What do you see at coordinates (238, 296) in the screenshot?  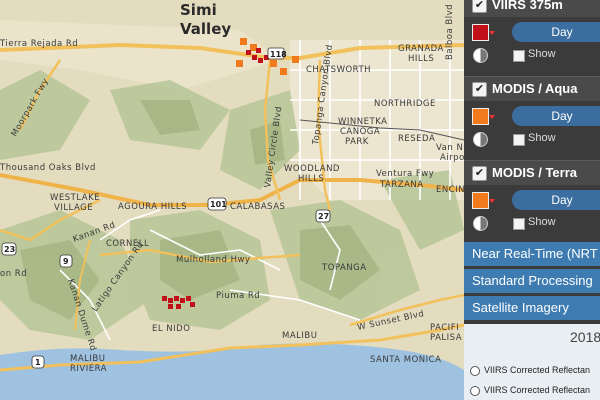 I see `svg-text: Piuma Rd` at bounding box center [238, 296].